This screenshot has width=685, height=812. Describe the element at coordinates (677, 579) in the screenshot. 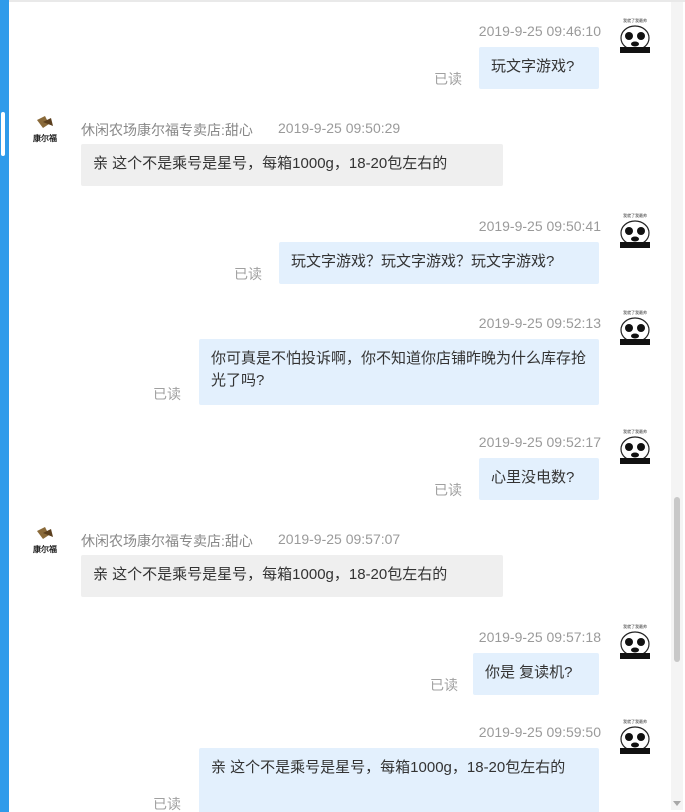

I see `scrollbar-thumb` at that location.